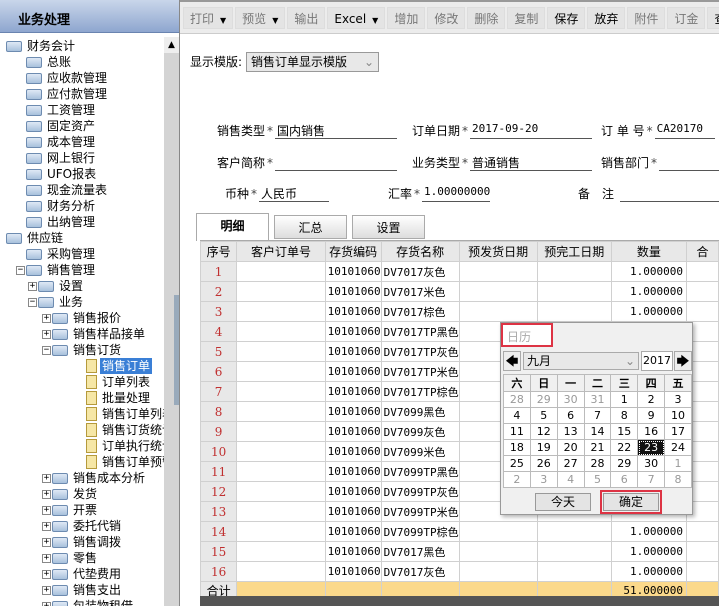 This screenshot has width=719, height=606. What do you see at coordinates (82, 574) in the screenshot?
I see `tree-item: + 代垫费用` at bounding box center [82, 574].